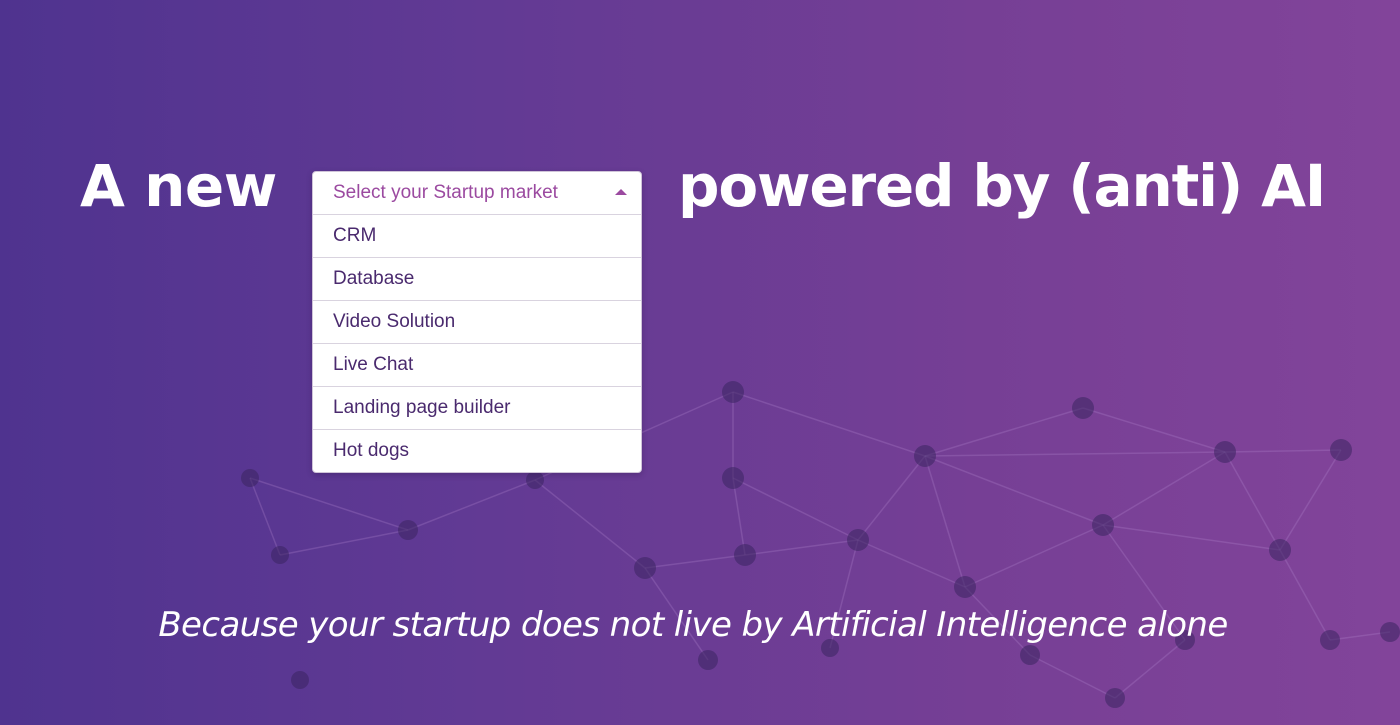 The image size is (1400, 725). I want to click on option-video-solution: Video Solution, so click(477, 322).